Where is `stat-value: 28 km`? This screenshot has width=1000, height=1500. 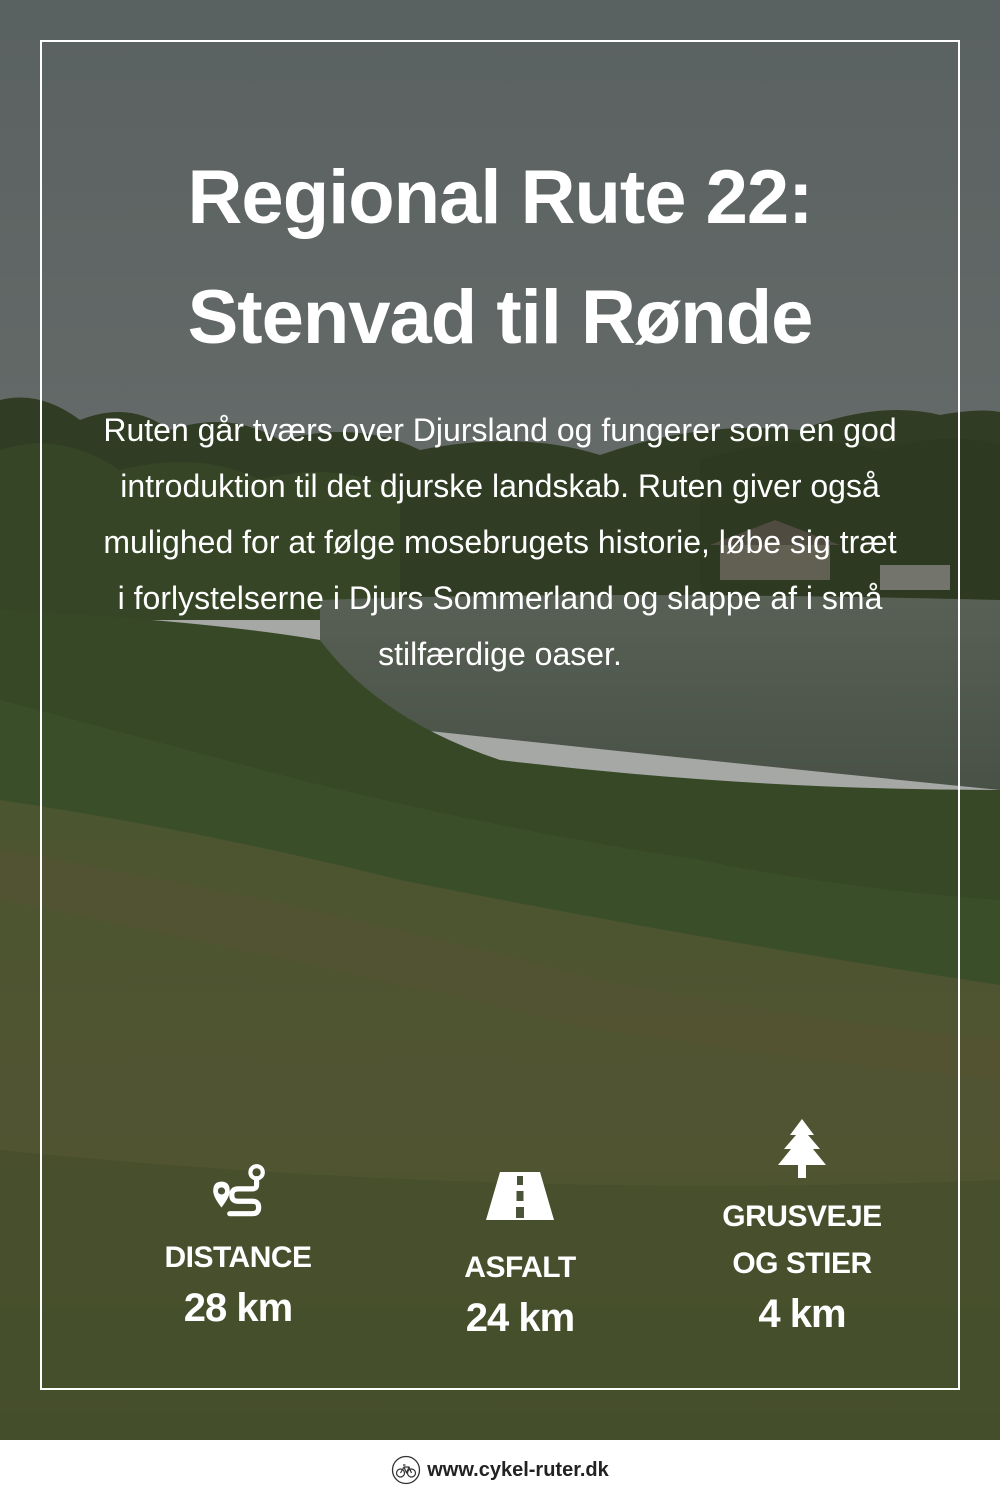
stat-value: 28 km is located at coordinates (238, 1308).